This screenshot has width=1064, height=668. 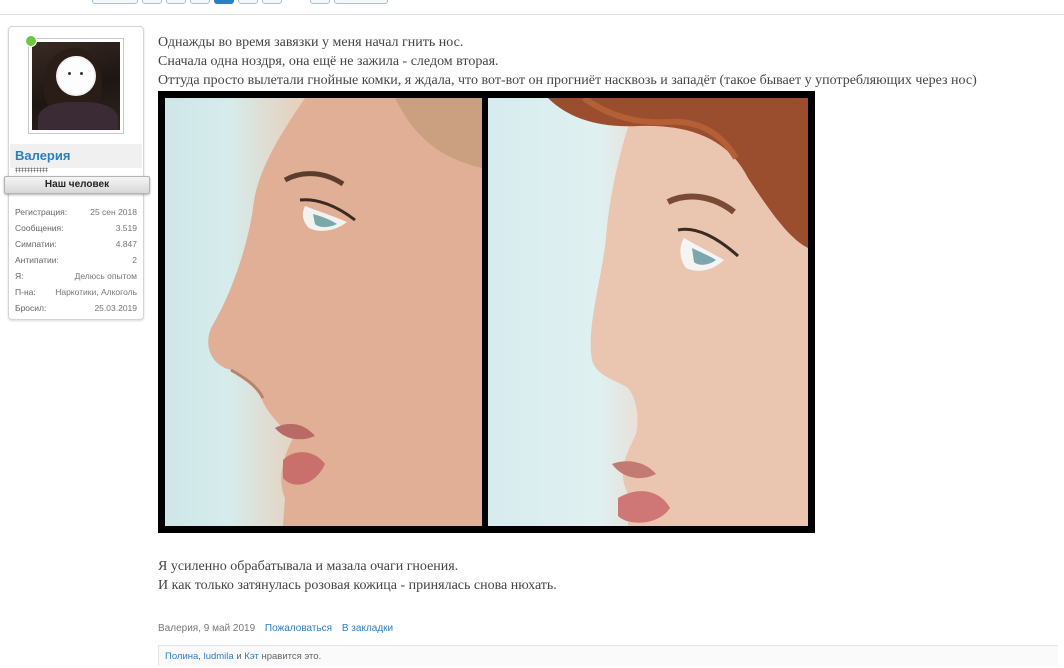 I want to click on user-stars: ‡‡‡‡‡‡‡‡‡‡‡, so click(x=31, y=170).